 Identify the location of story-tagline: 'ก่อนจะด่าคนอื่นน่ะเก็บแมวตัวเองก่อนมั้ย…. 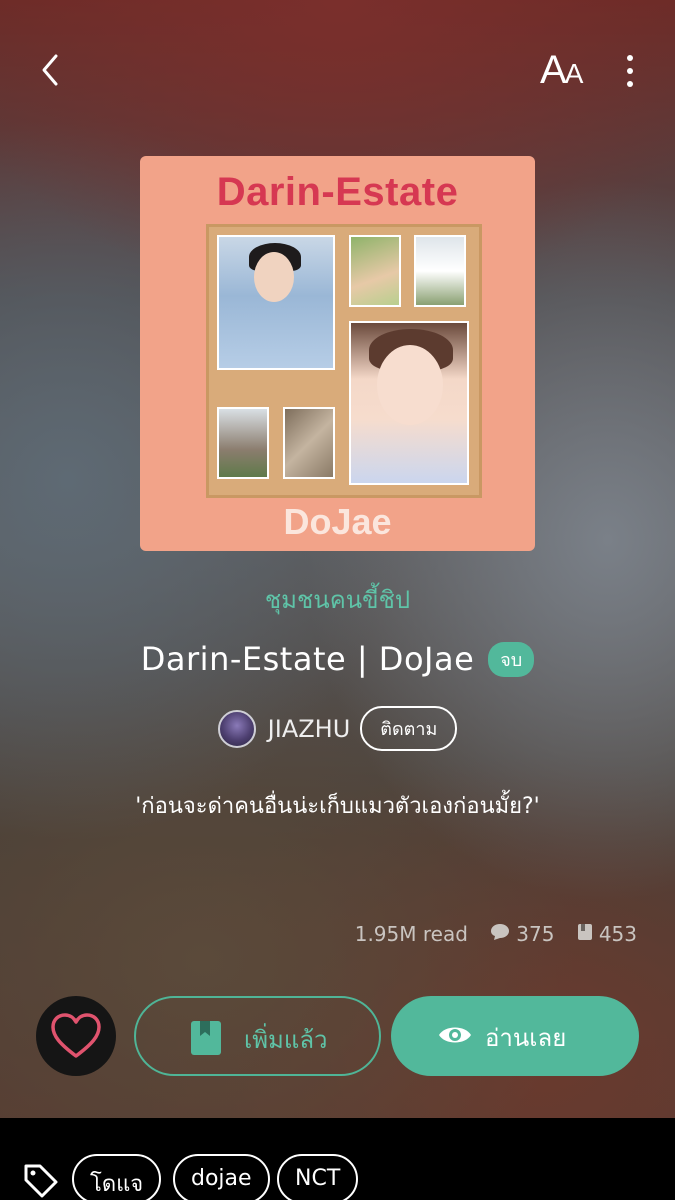
(337, 806).